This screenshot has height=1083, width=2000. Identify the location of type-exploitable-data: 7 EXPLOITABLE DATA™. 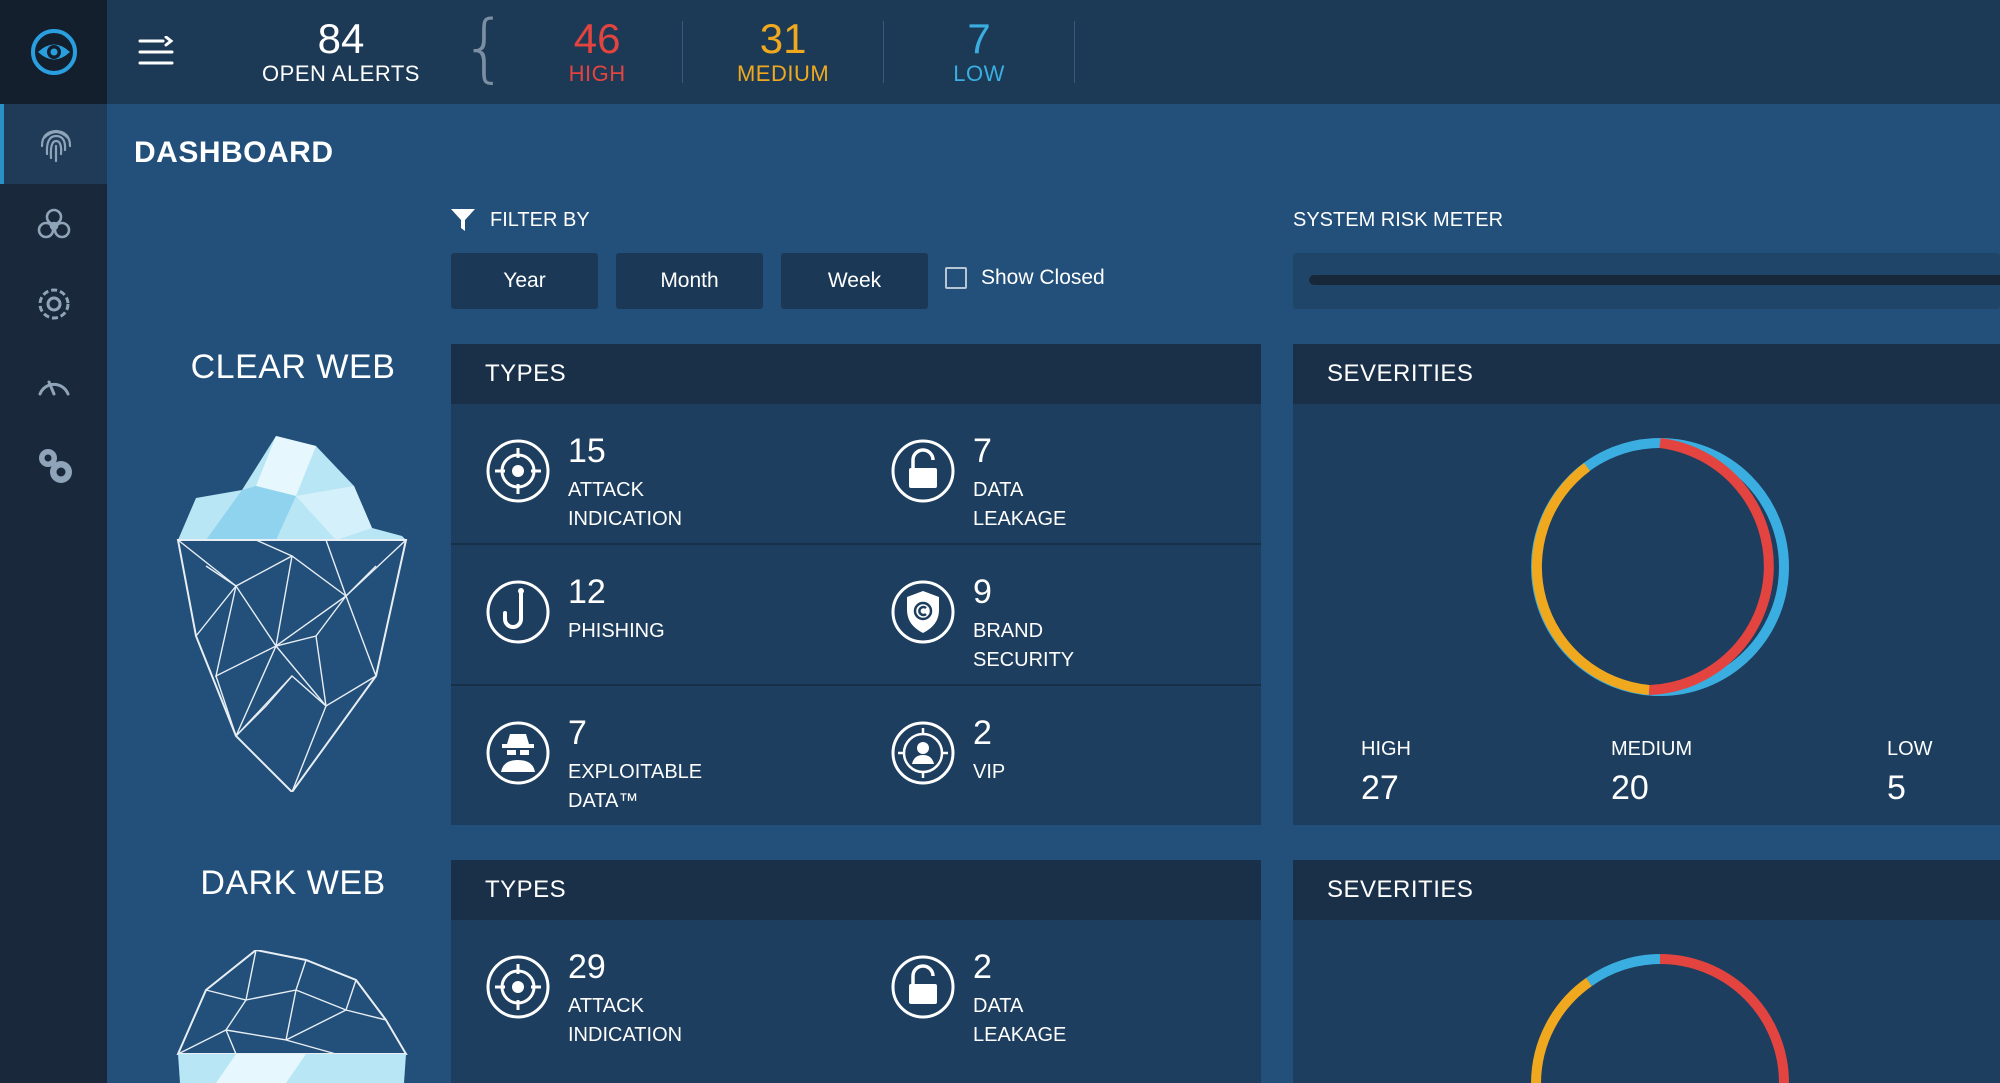
(653, 756).